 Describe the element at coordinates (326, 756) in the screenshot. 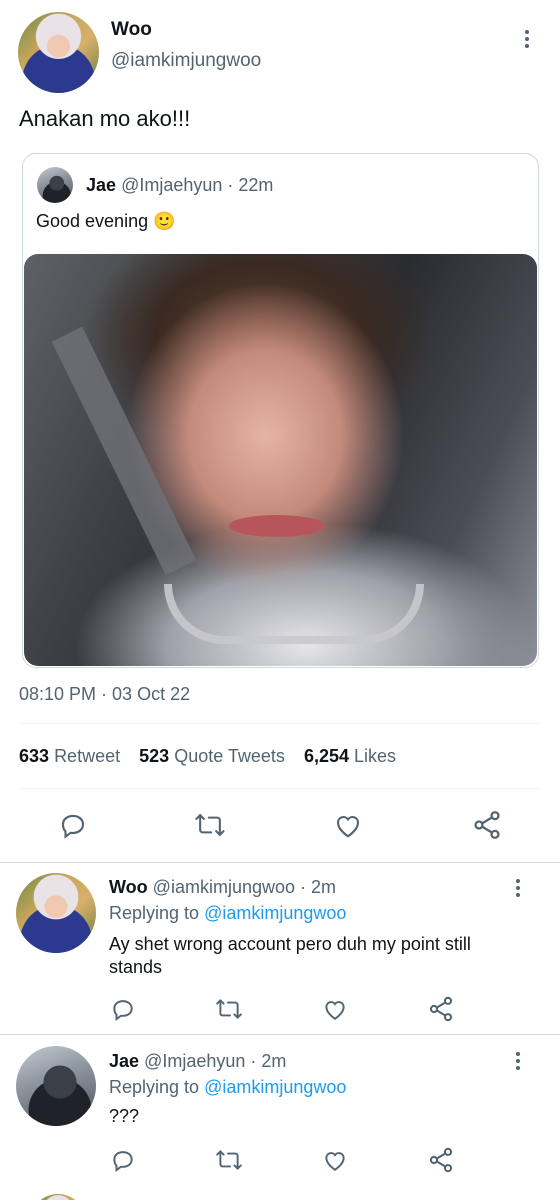

I see `likes-count: 6,254` at that location.